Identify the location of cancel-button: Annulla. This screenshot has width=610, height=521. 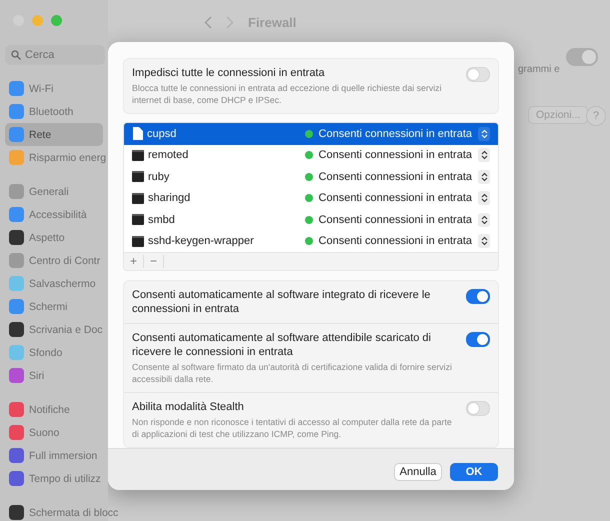
(418, 472).